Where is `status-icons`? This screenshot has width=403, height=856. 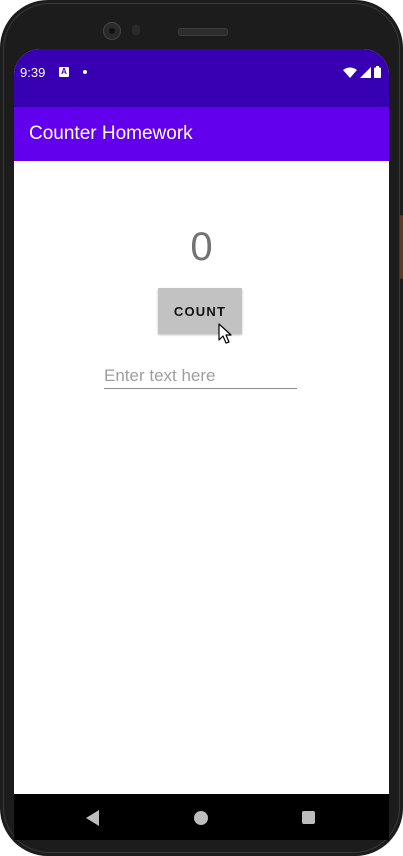 status-icons is located at coordinates (362, 72).